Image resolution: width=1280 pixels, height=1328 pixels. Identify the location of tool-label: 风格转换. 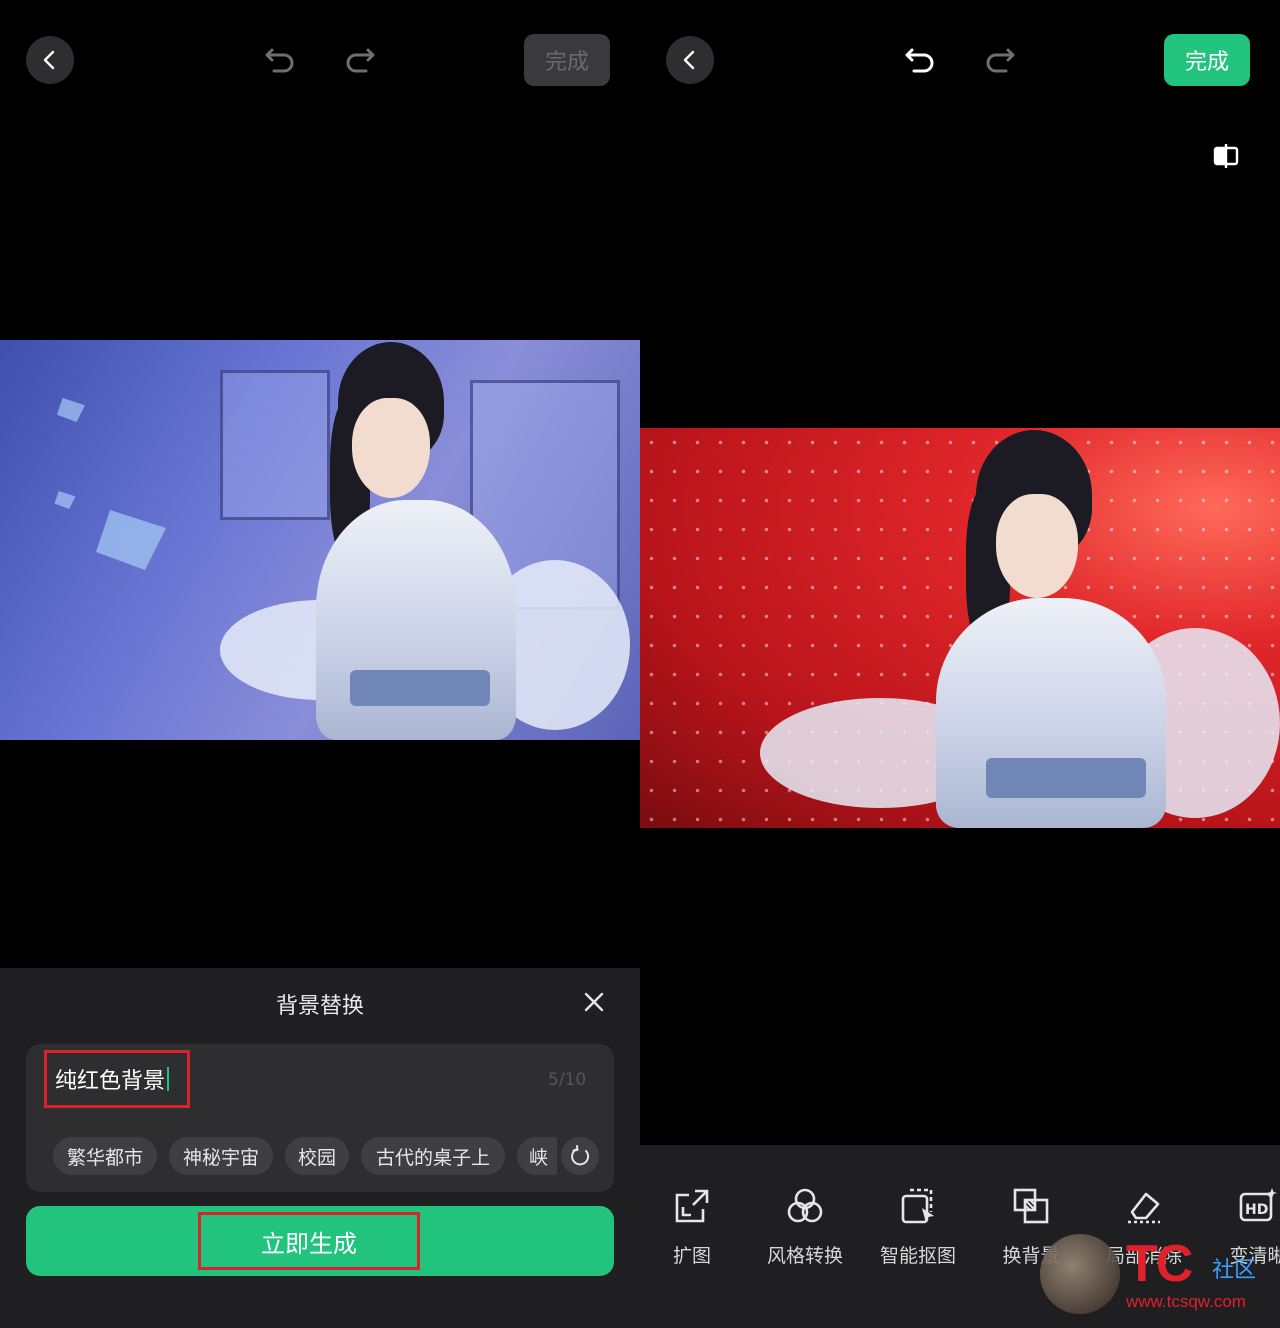
(804, 1256).